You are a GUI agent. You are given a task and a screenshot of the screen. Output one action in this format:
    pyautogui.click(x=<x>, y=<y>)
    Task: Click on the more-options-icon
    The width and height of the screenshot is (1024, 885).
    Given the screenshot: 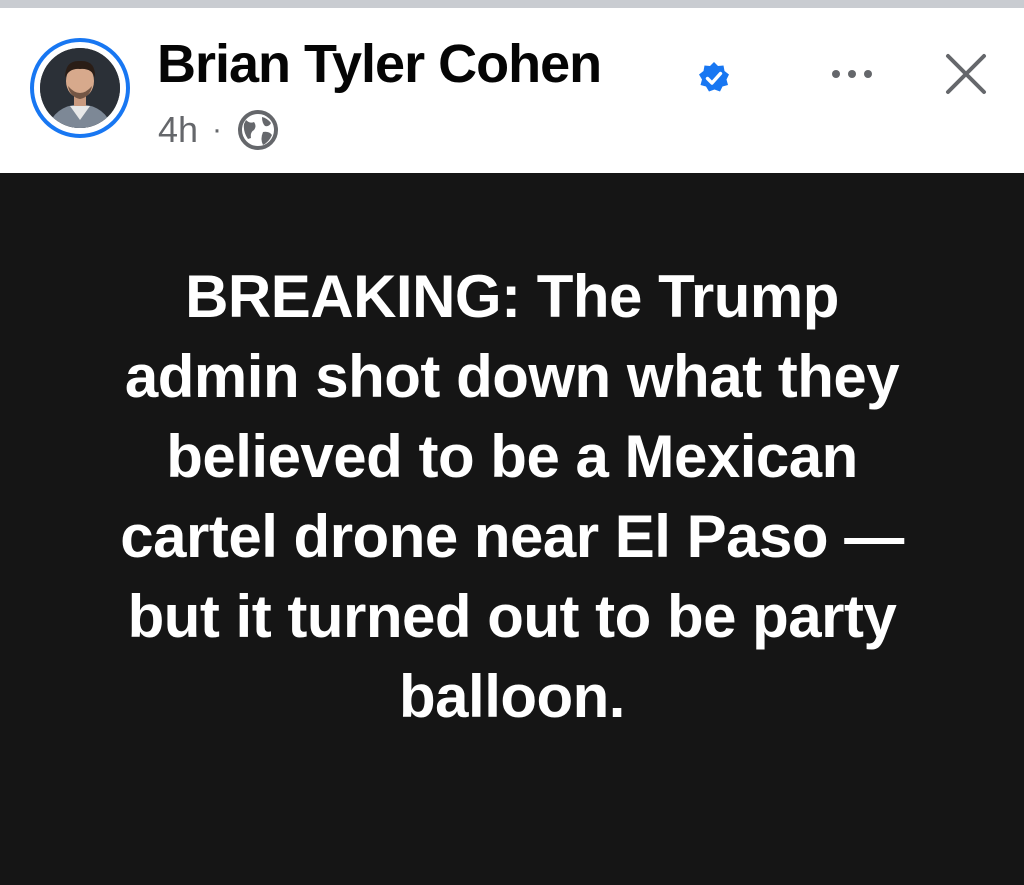 What is the action you would take?
    pyautogui.click(x=852, y=74)
    